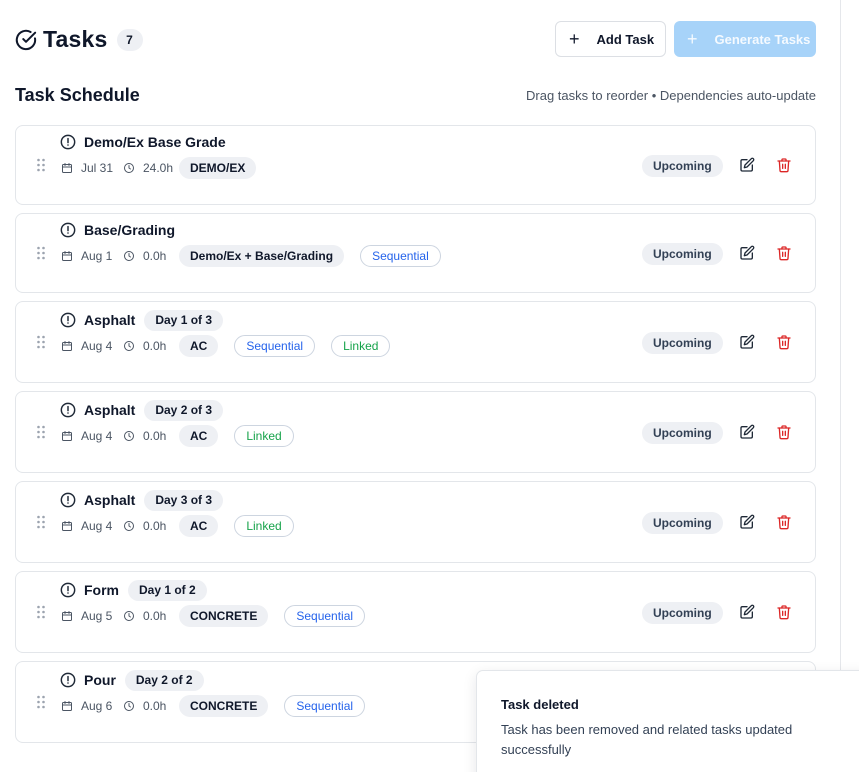 The height and width of the screenshot is (772, 859). Describe the element at coordinates (97, 616) in the screenshot. I see `task-date-text: Aug 5` at that location.